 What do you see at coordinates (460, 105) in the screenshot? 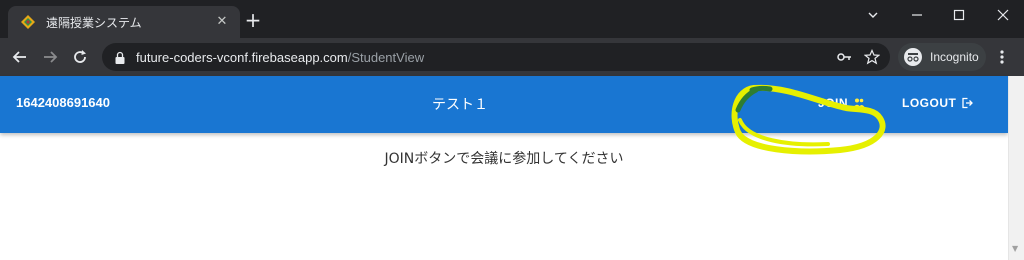
I see `page-title: テスト１` at bounding box center [460, 105].